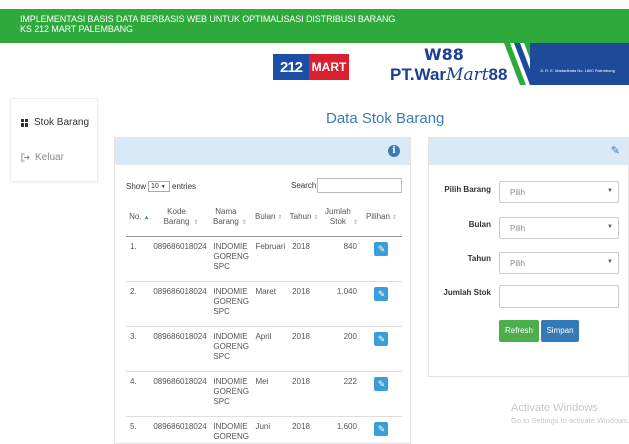  What do you see at coordinates (359, 185) in the screenshot?
I see `search-input` at bounding box center [359, 185].